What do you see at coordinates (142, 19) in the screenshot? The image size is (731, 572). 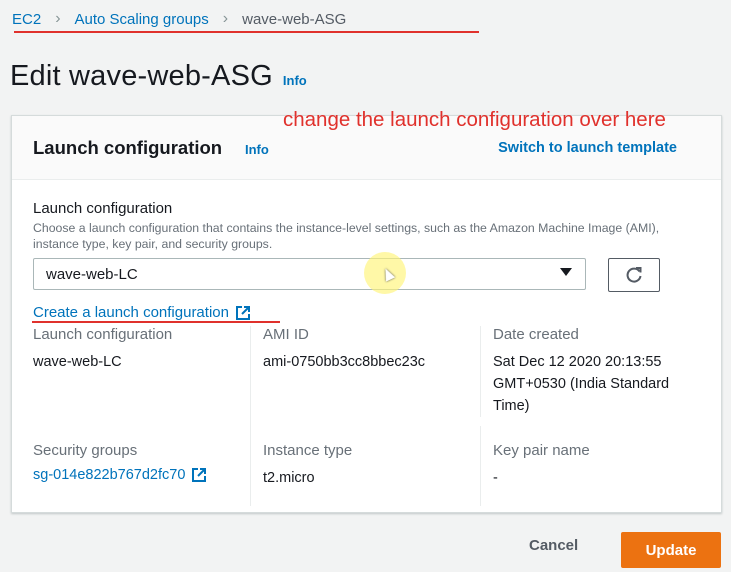 I see `breadcrumb-auto-scaling-groups: Auto Scaling groups` at bounding box center [142, 19].